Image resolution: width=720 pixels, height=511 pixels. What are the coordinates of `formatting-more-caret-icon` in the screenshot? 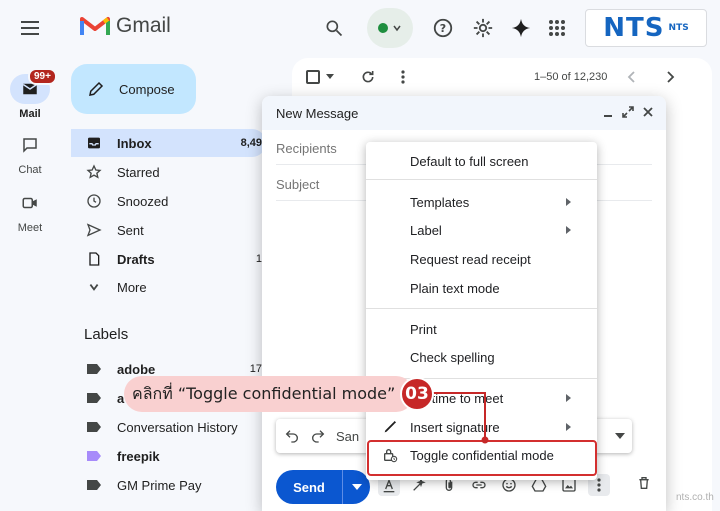 It's located at (620, 436).